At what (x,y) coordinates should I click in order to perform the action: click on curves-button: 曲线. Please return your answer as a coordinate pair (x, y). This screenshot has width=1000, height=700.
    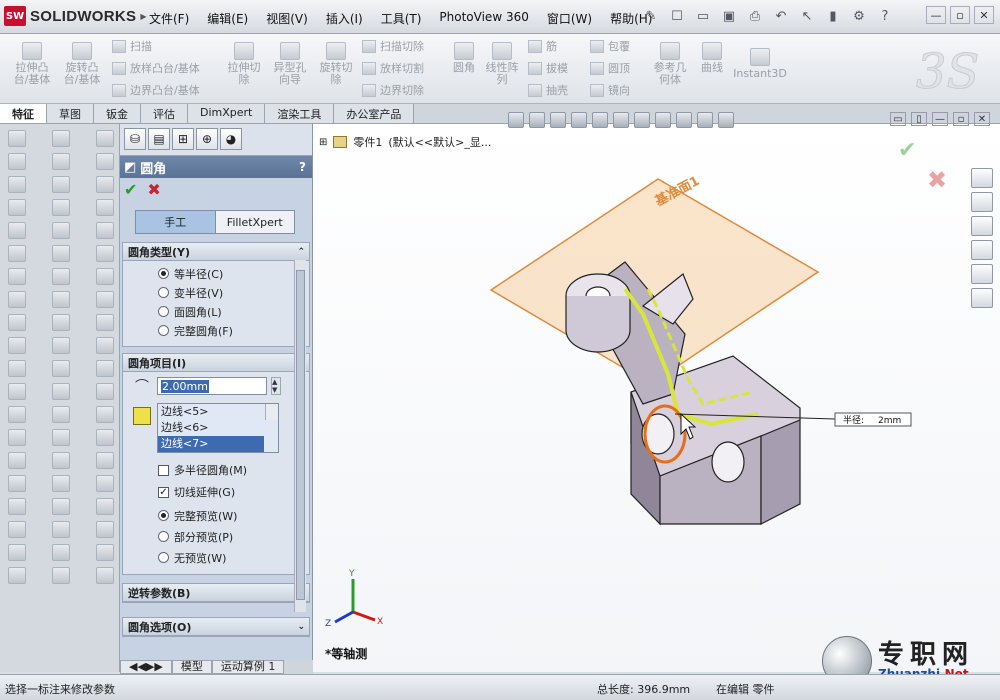
    Looking at the image, I should click on (712, 58).